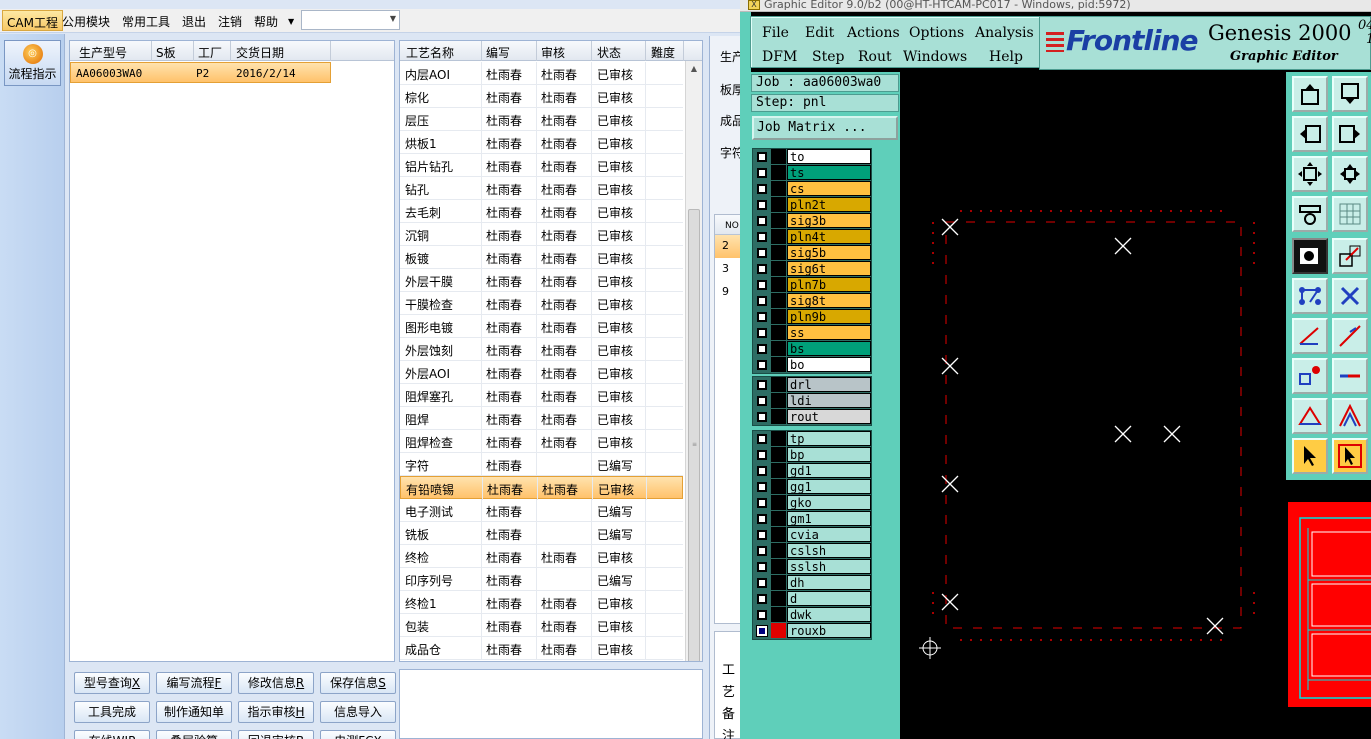 This screenshot has height=739, width=1371. Describe the element at coordinates (727, 292) in the screenshot. I see `mini-row: 9` at that location.